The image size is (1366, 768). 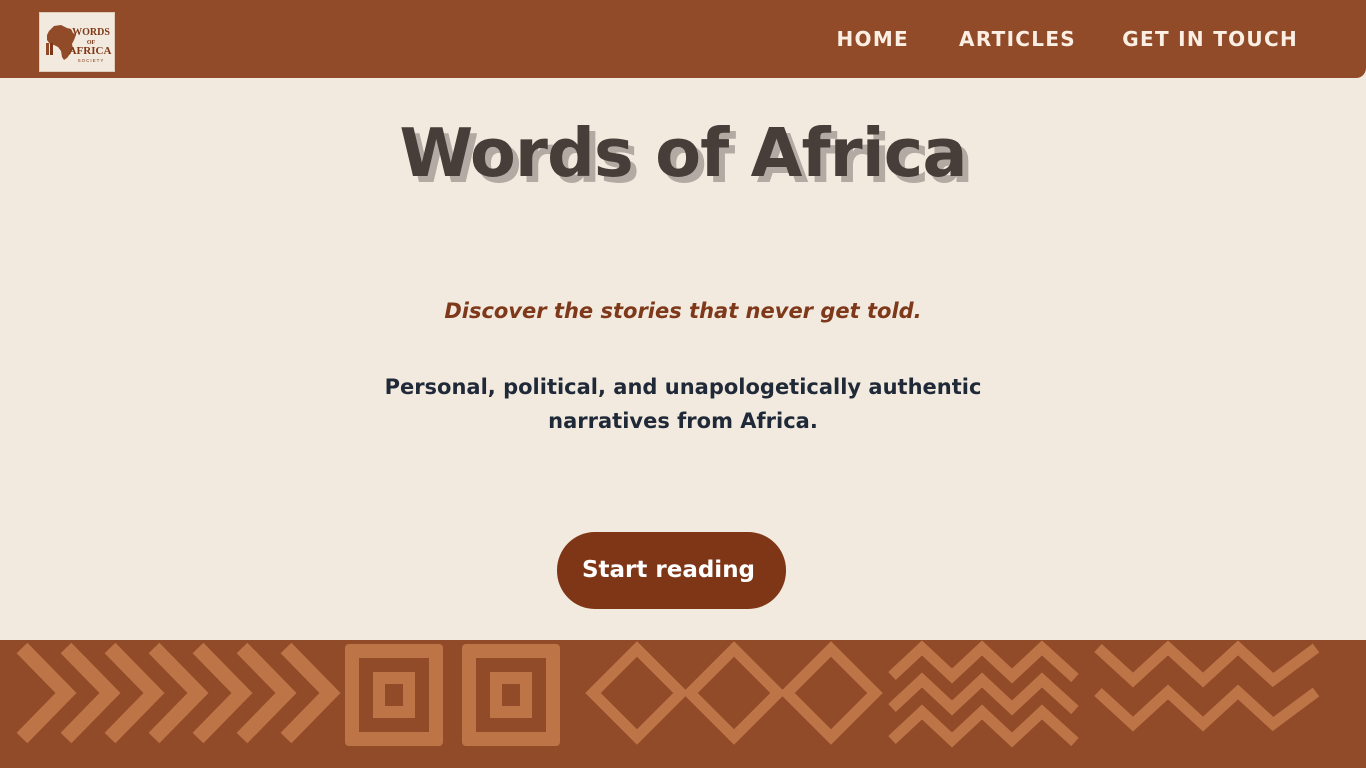 What do you see at coordinates (683, 153) in the screenshot?
I see `page-title: Words of Africa` at bounding box center [683, 153].